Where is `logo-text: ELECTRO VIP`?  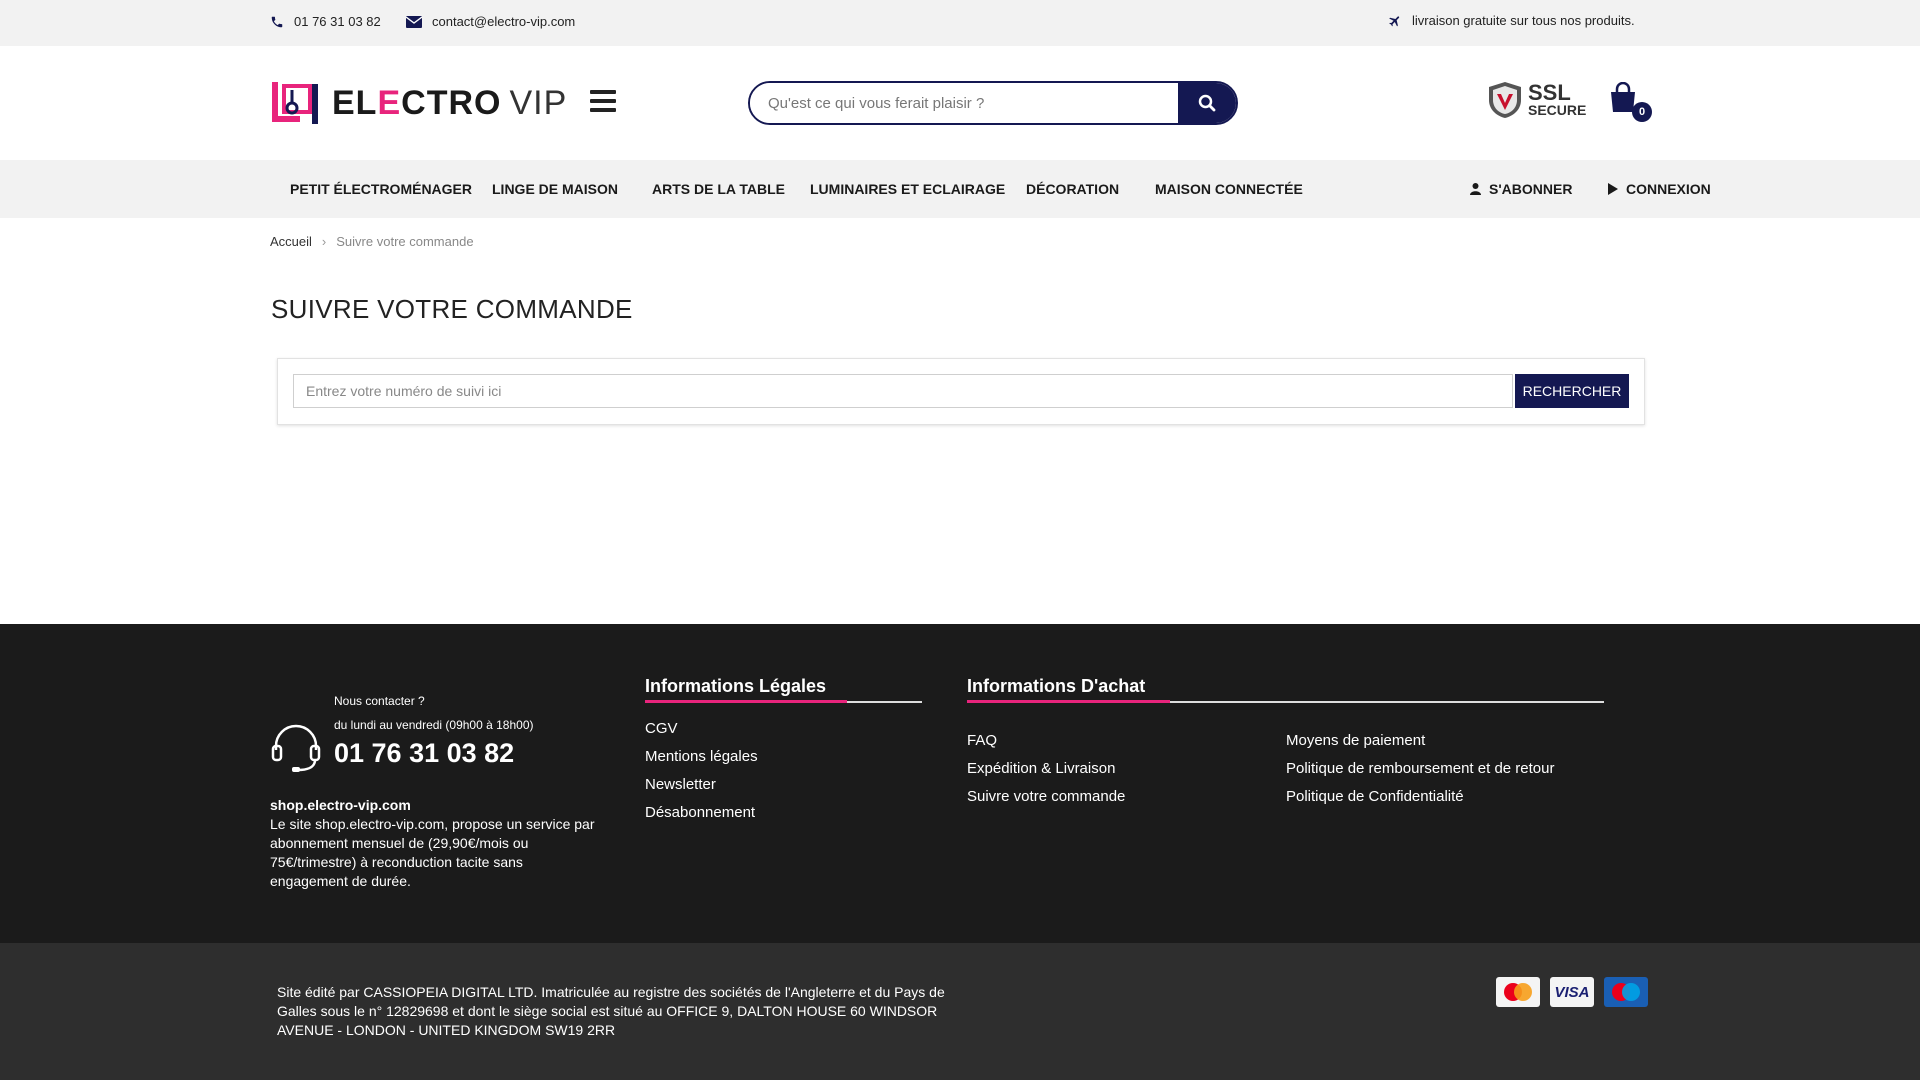
logo-text: ELECTRO VIP is located at coordinates (450, 102).